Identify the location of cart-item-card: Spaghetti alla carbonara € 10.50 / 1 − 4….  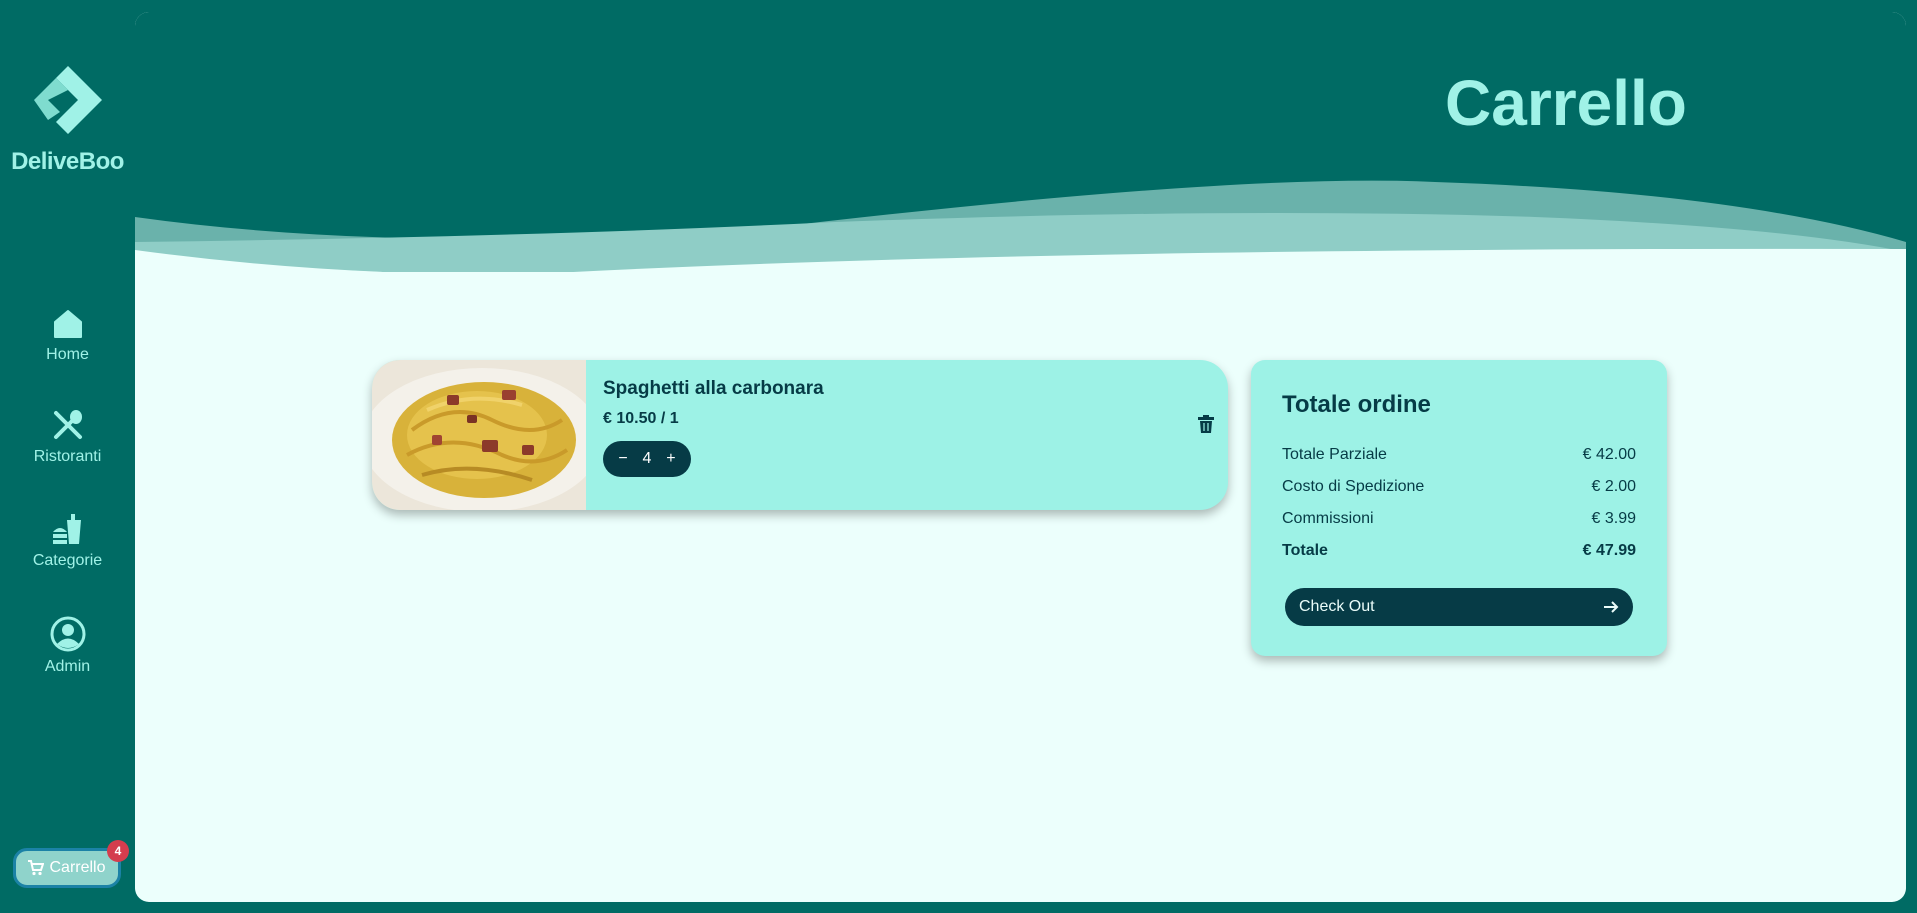
(800, 435).